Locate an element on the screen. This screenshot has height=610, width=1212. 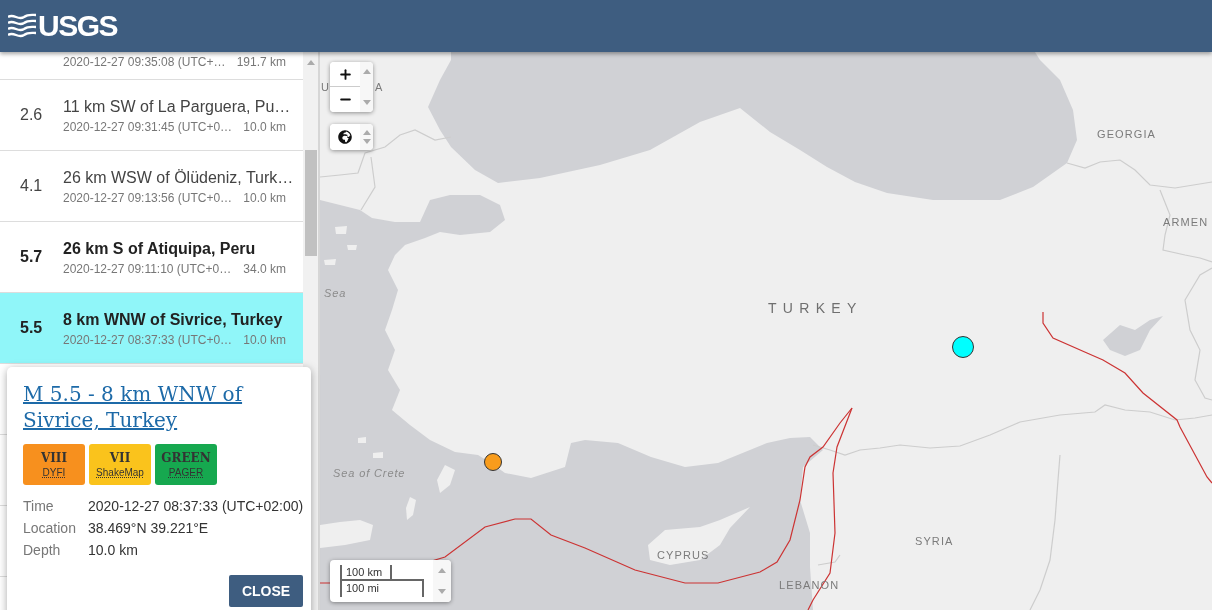
globe-icon is located at coordinates (345, 137).